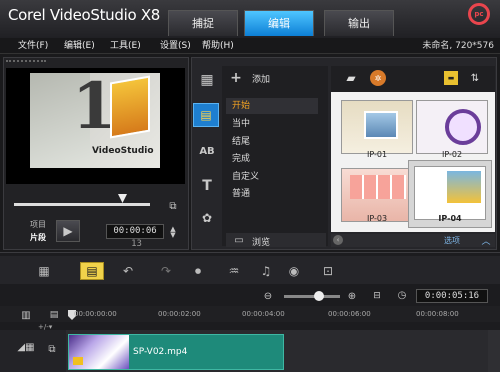 This screenshot has height=372, width=500. What do you see at coordinates (294, 271) in the screenshot?
I see `motion-tracking-icon: ◉` at bounding box center [294, 271].